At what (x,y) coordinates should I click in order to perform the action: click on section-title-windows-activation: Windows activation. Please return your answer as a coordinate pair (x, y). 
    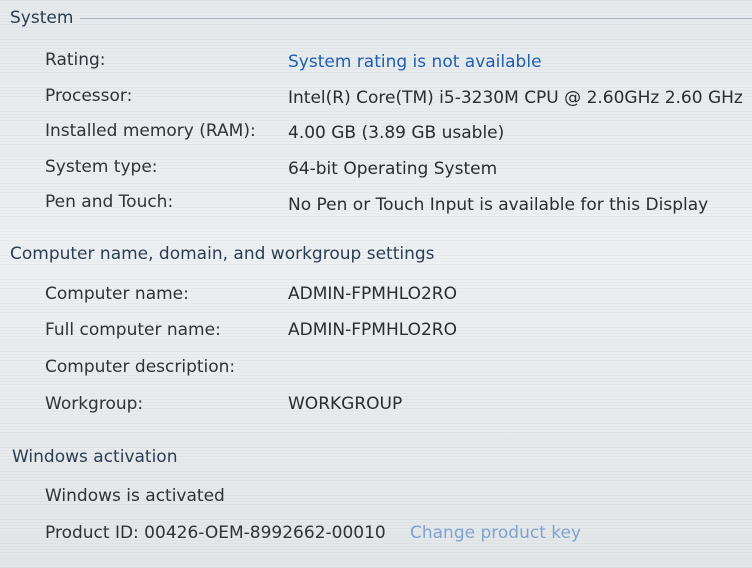
    Looking at the image, I should click on (95, 457).